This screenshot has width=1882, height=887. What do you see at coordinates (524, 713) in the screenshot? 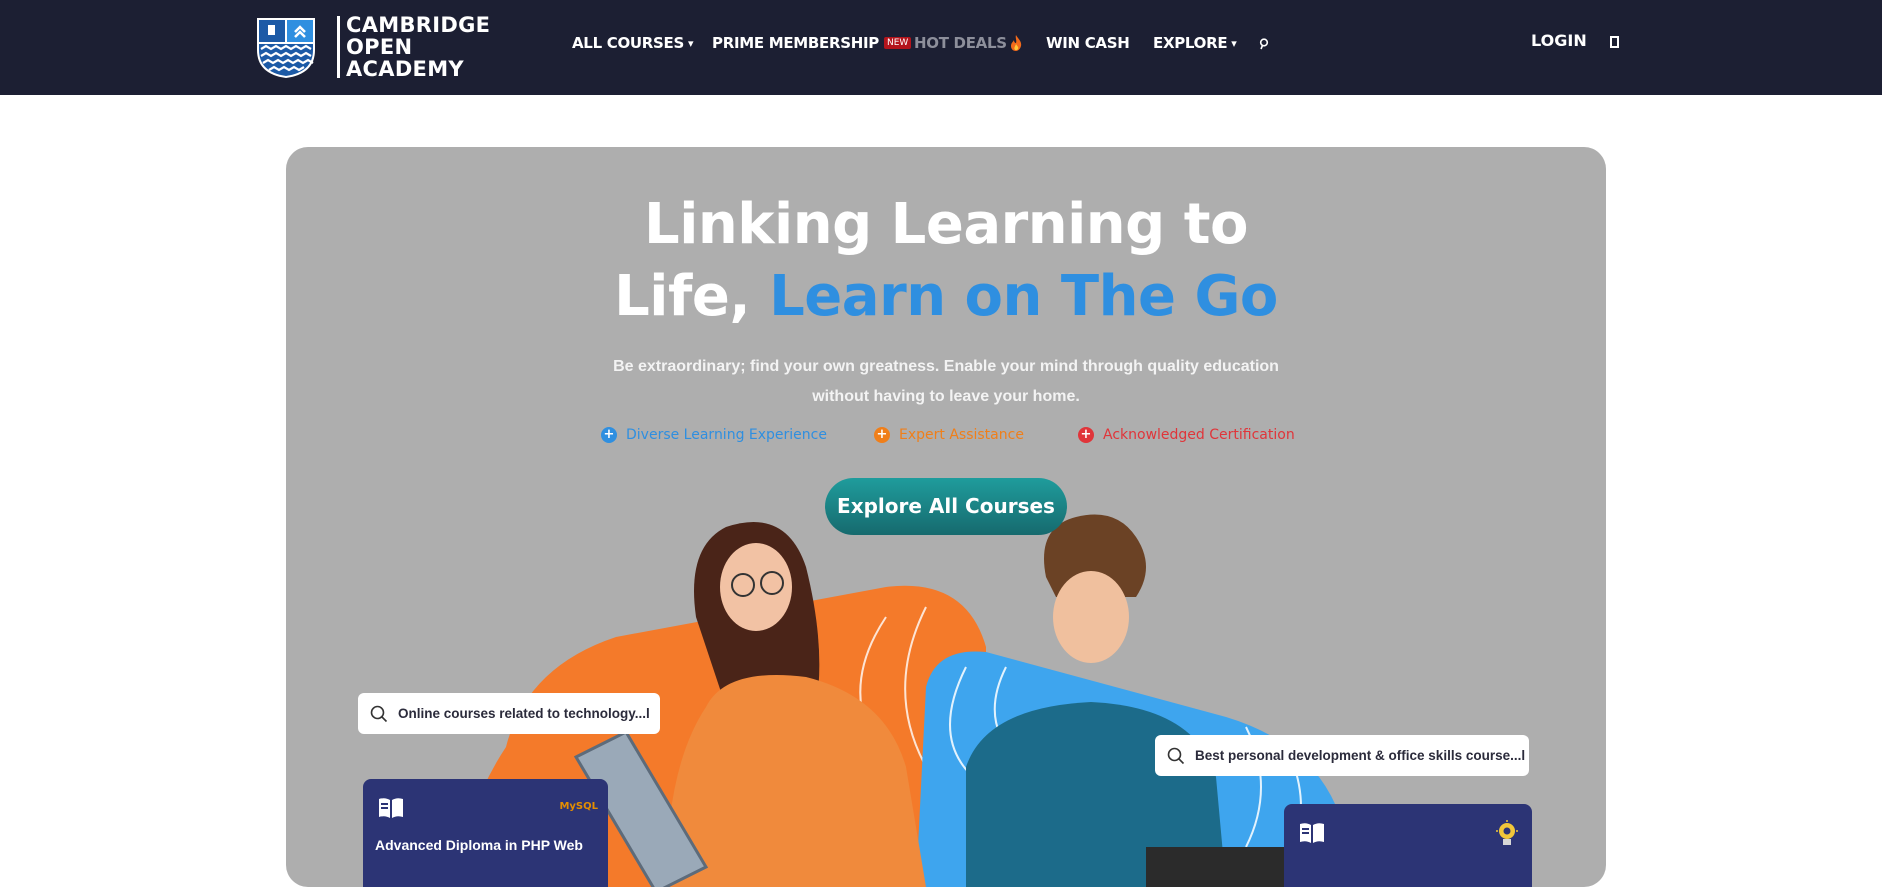
I see `search-suggestion-text: Online courses related to technology...l` at bounding box center [524, 713].